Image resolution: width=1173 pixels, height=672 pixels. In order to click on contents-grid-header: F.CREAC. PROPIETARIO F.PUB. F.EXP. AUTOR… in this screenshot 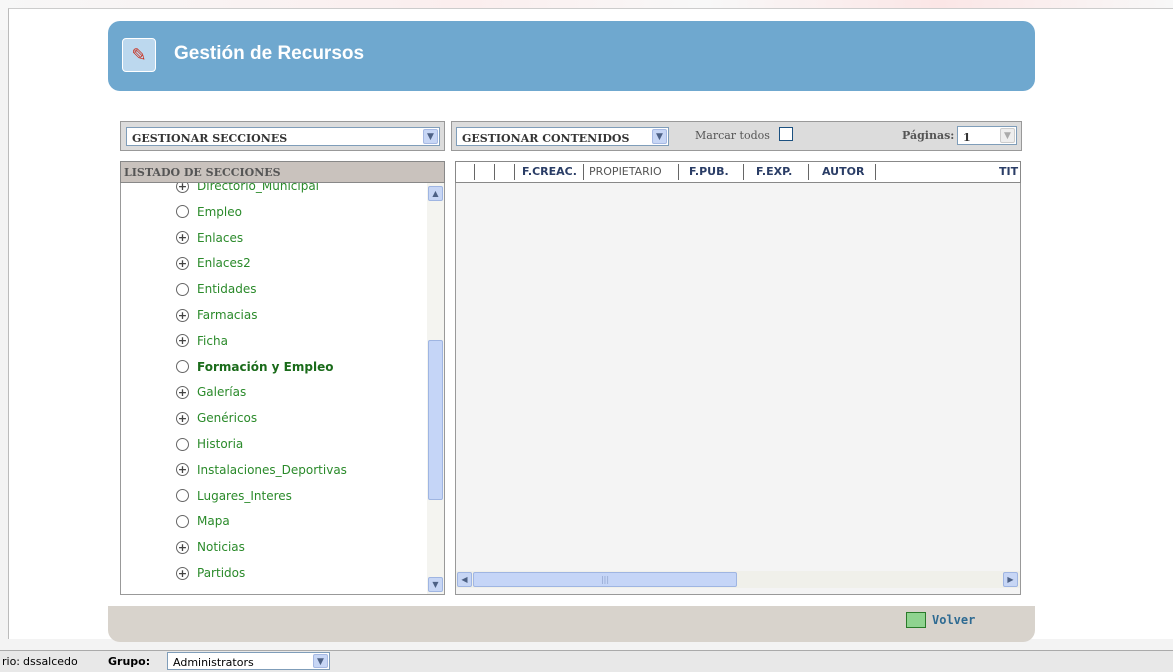, I will do `click(738, 172)`.